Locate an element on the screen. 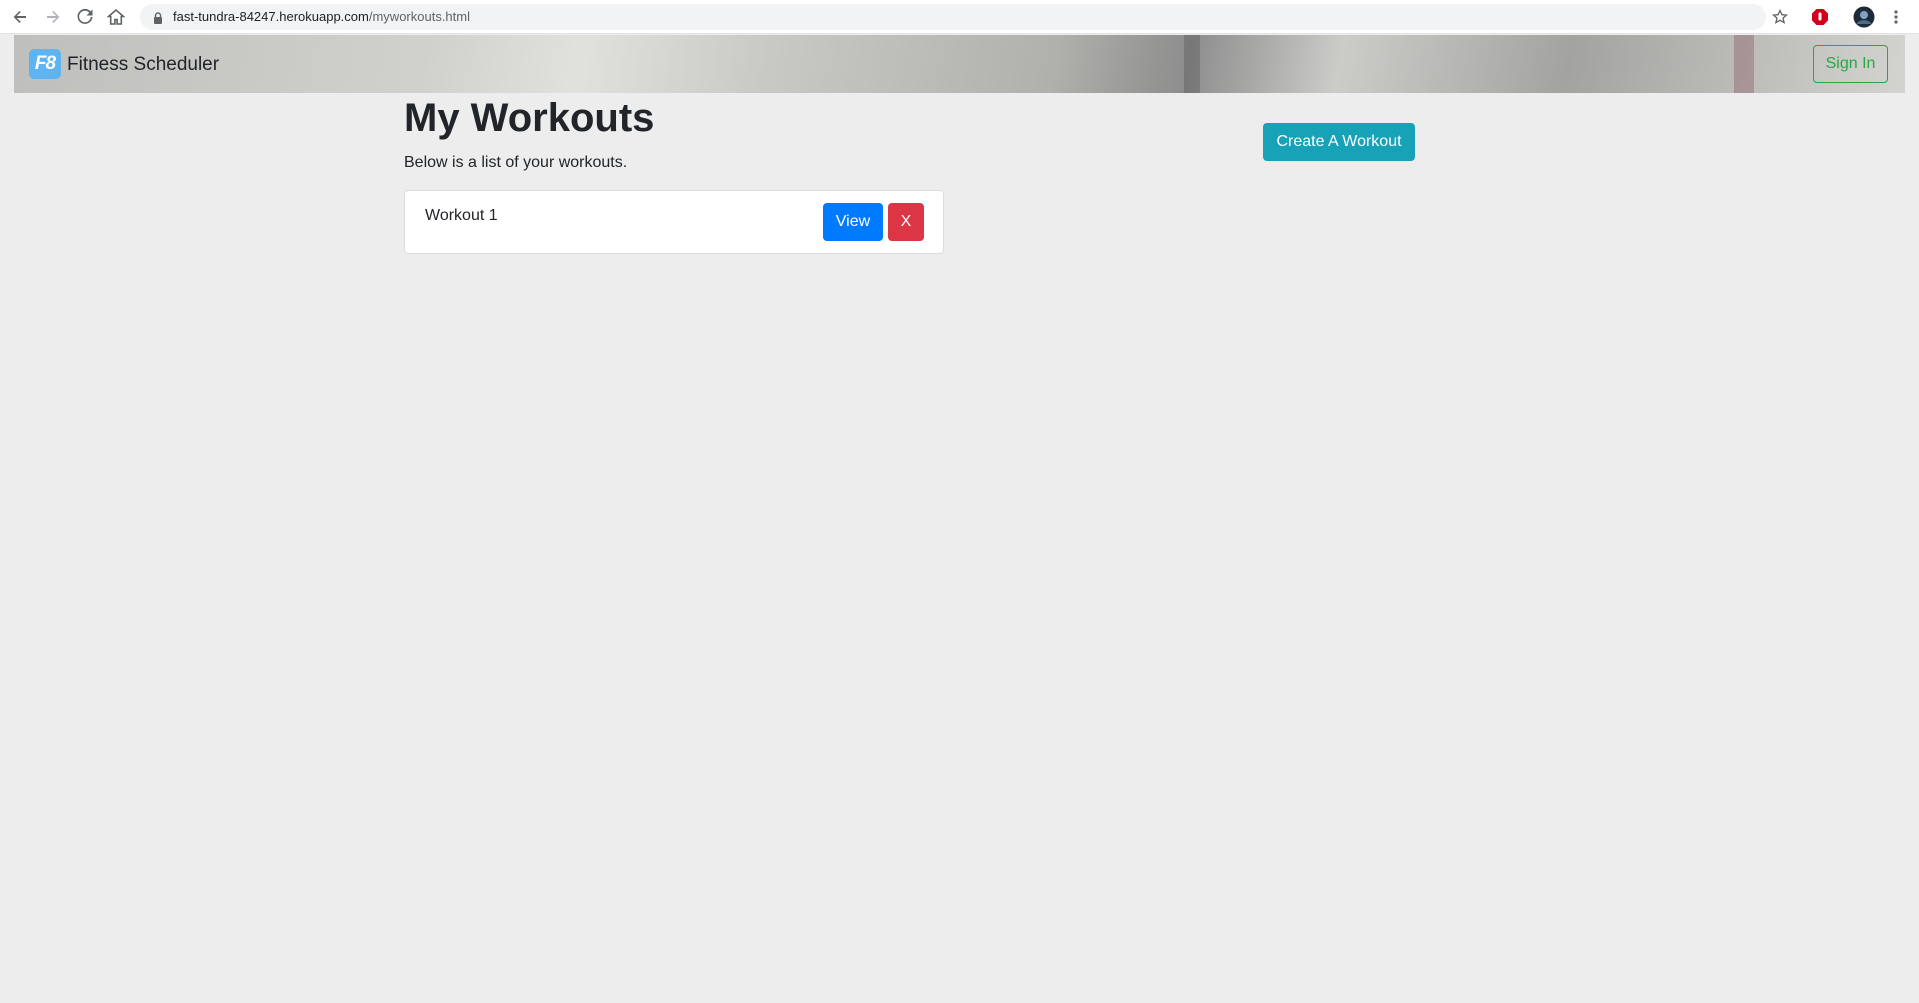  page-subtitle: Below is a list of your workouts. is located at coordinates (516, 162).